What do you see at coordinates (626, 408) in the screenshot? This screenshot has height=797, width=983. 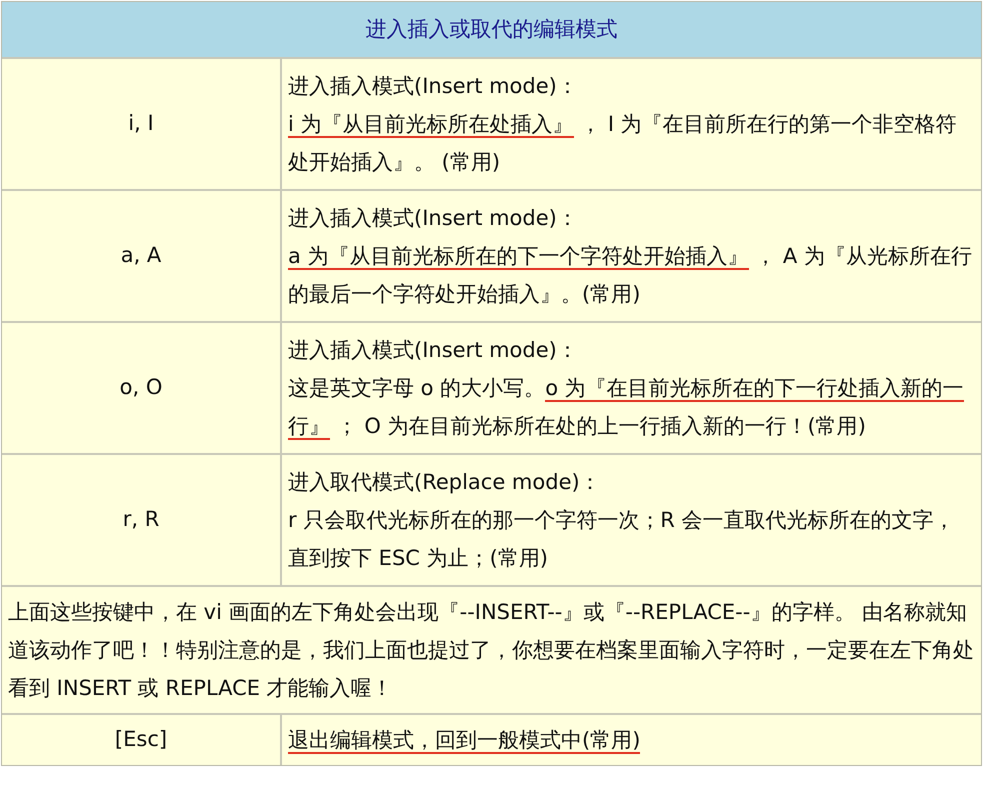 I see `description-text: 这是英文字母 o 的大小写。o 为『在目前光标所在的下一行处插入新的一行』 ； O 为在目前光标所在处的上一行插入新的一行！(常用)` at bounding box center [626, 408].